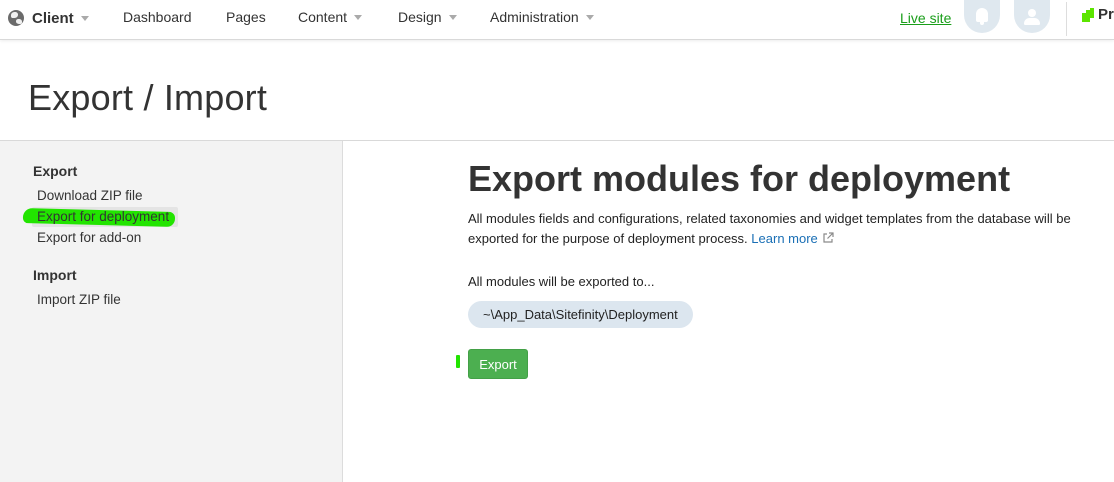 The image size is (1114, 482). I want to click on learn-more-link: Learn more, so click(792, 238).